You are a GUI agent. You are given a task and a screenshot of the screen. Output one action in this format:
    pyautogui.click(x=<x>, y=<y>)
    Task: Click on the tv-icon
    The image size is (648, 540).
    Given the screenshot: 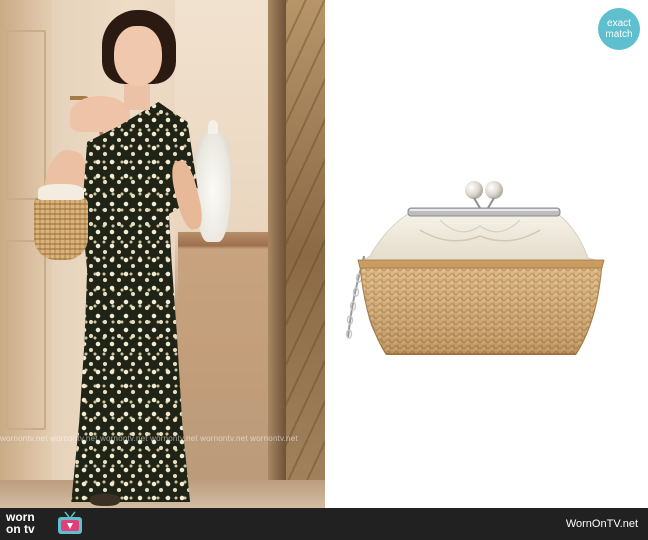 What is the action you would take?
    pyautogui.click(x=70, y=522)
    